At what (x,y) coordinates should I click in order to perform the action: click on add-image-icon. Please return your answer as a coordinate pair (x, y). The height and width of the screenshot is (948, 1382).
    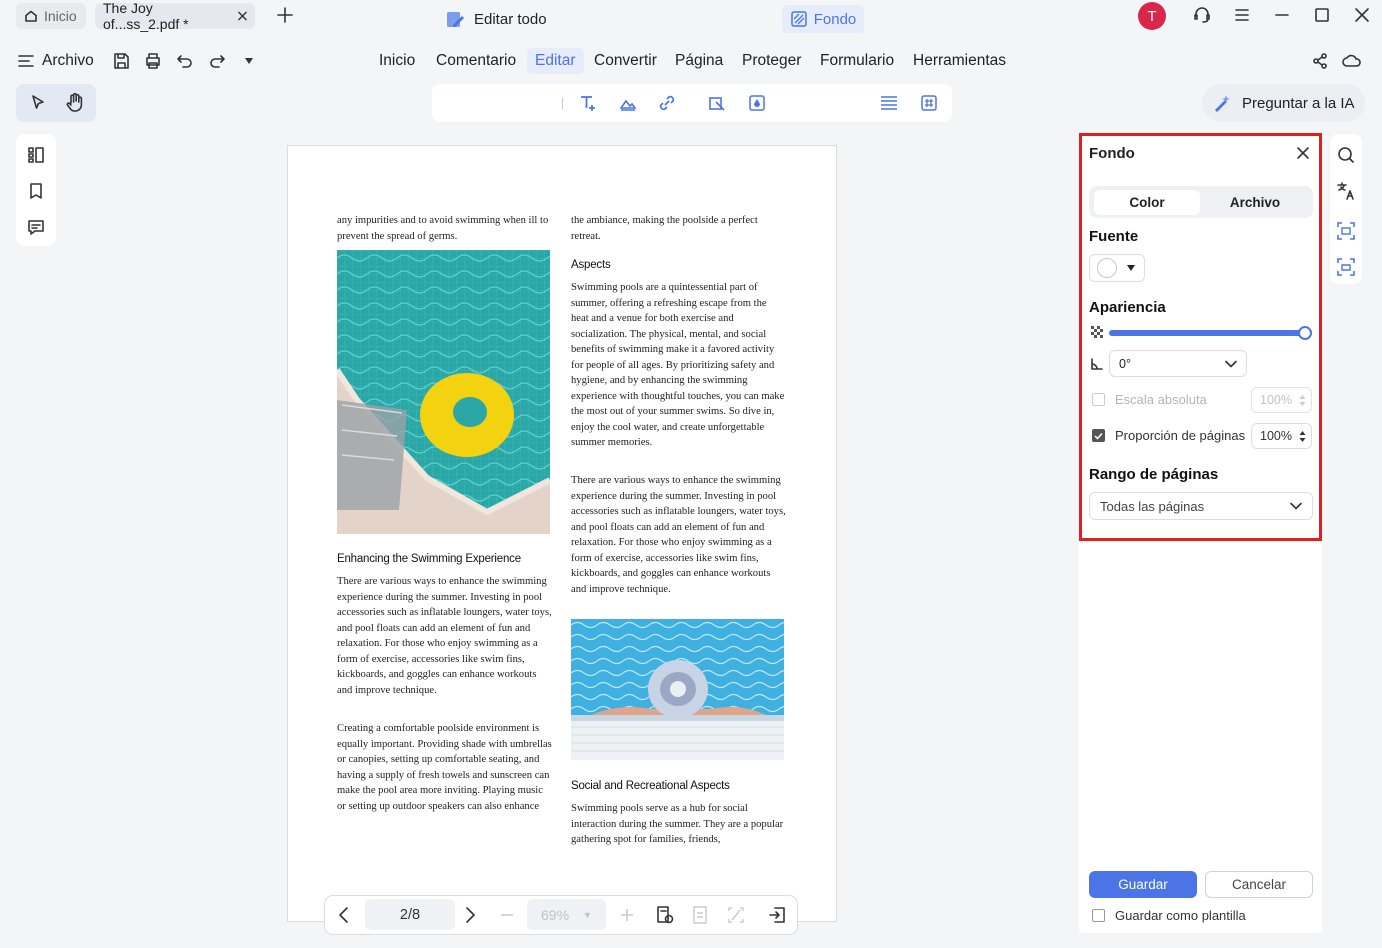
    Looking at the image, I should click on (628, 103).